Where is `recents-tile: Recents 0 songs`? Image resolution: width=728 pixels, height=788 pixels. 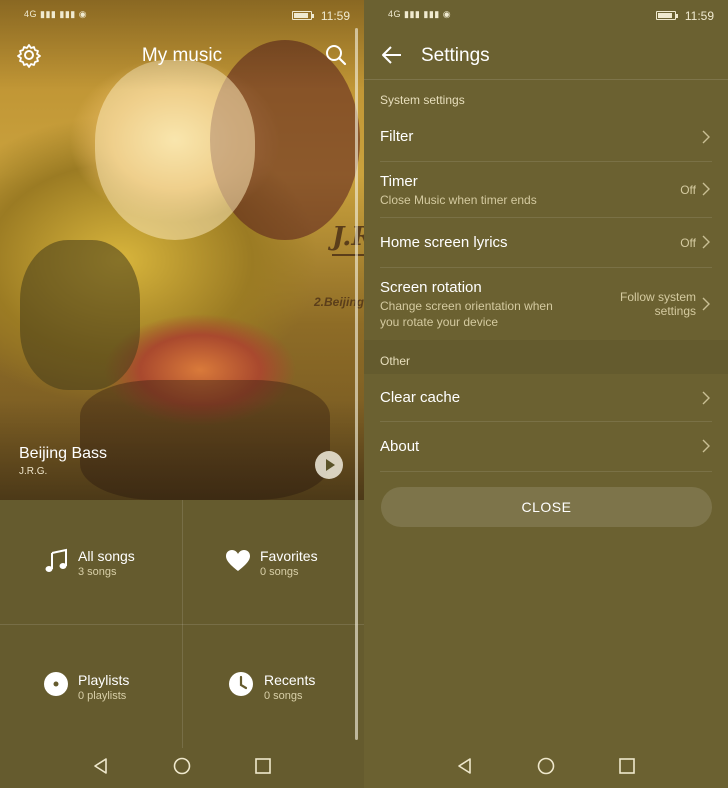 recents-tile: Recents 0 songs is located at coordinates (273, 686).